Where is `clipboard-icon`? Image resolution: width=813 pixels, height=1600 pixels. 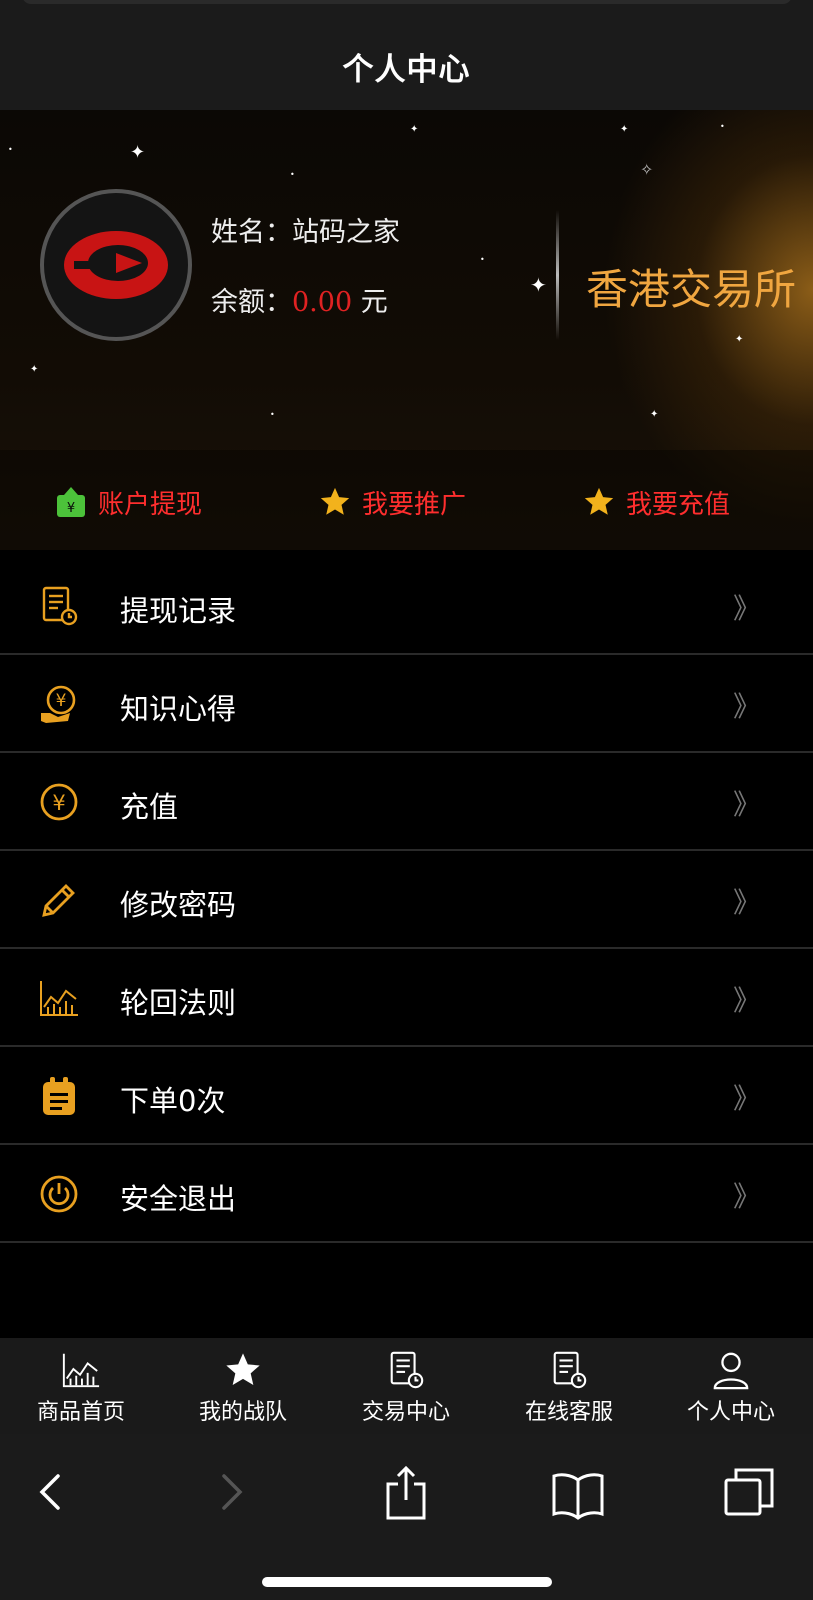
clipboard-icon is located at coordinates (59, 1096).